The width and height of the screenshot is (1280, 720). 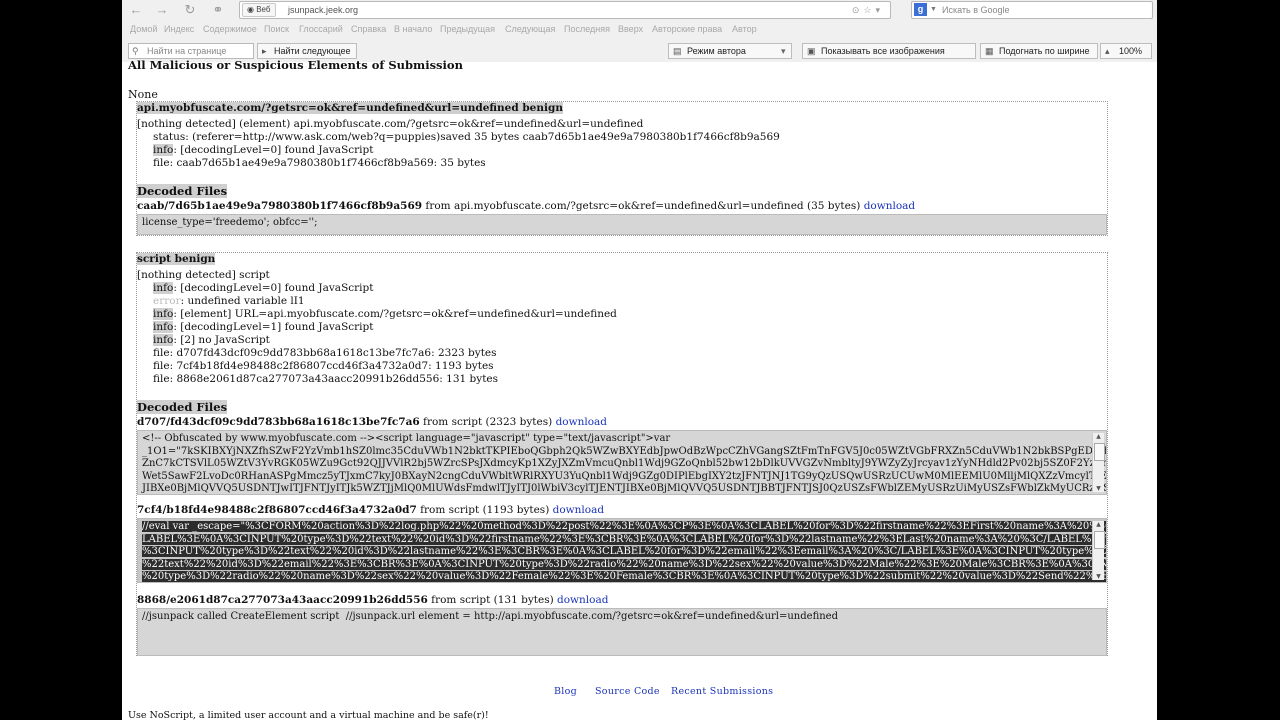 I want to click on search-placeholder: Искать в Google, so click(x=976, y=10).